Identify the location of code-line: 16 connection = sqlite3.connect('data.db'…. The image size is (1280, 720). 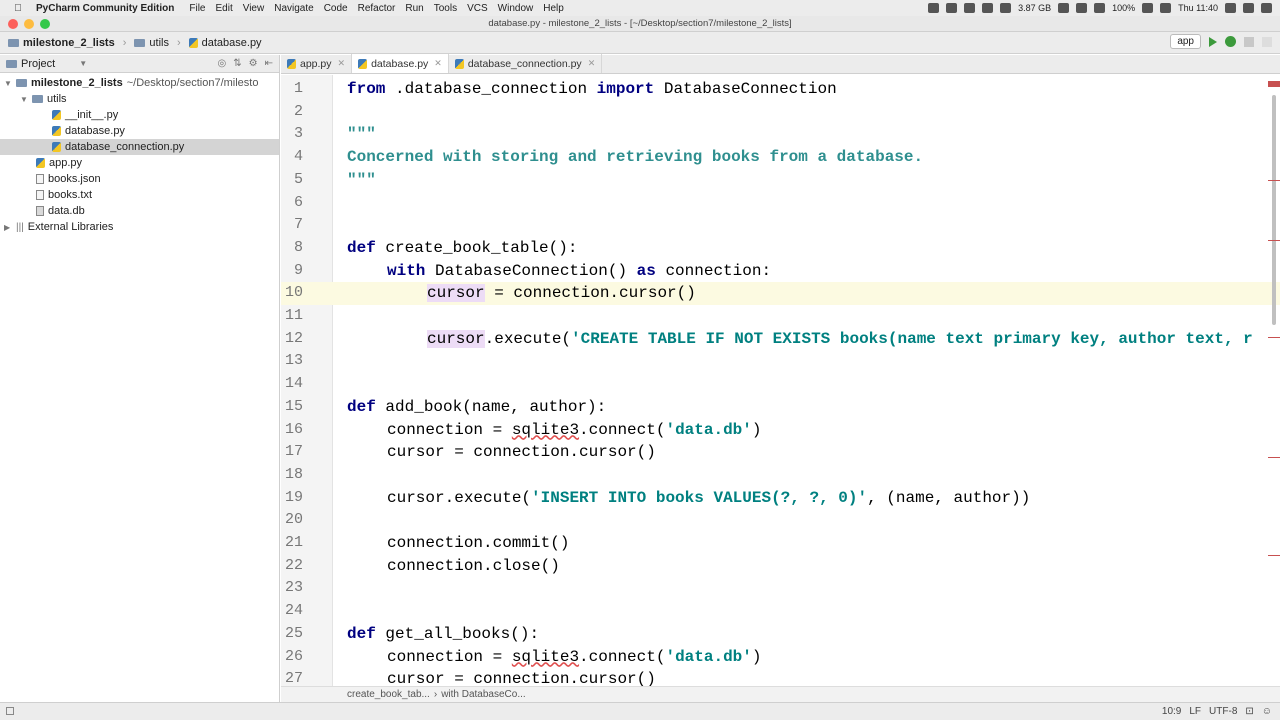
(780, 430).